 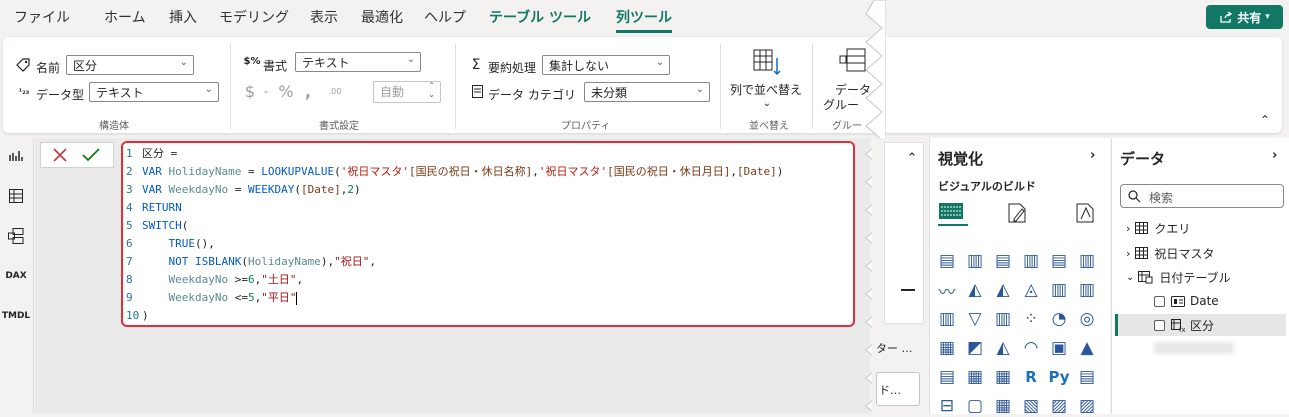 What do you see at coordinates (987, 186) in the screenshot?
I see `build-visual-label: ビジュアルのビルド` at bounding box center [987, 186].